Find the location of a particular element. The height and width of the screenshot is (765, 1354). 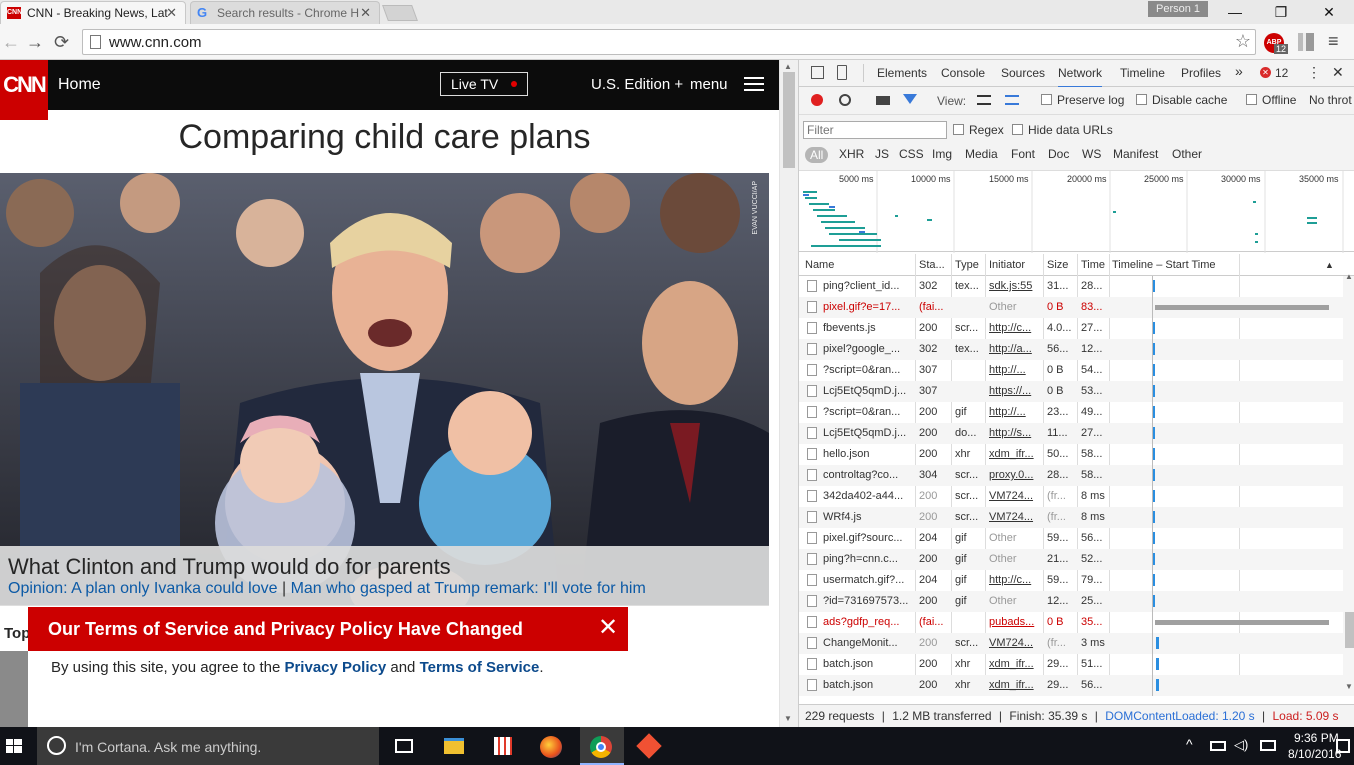

filter-ws: WS is located at coordinates (1091, 154).